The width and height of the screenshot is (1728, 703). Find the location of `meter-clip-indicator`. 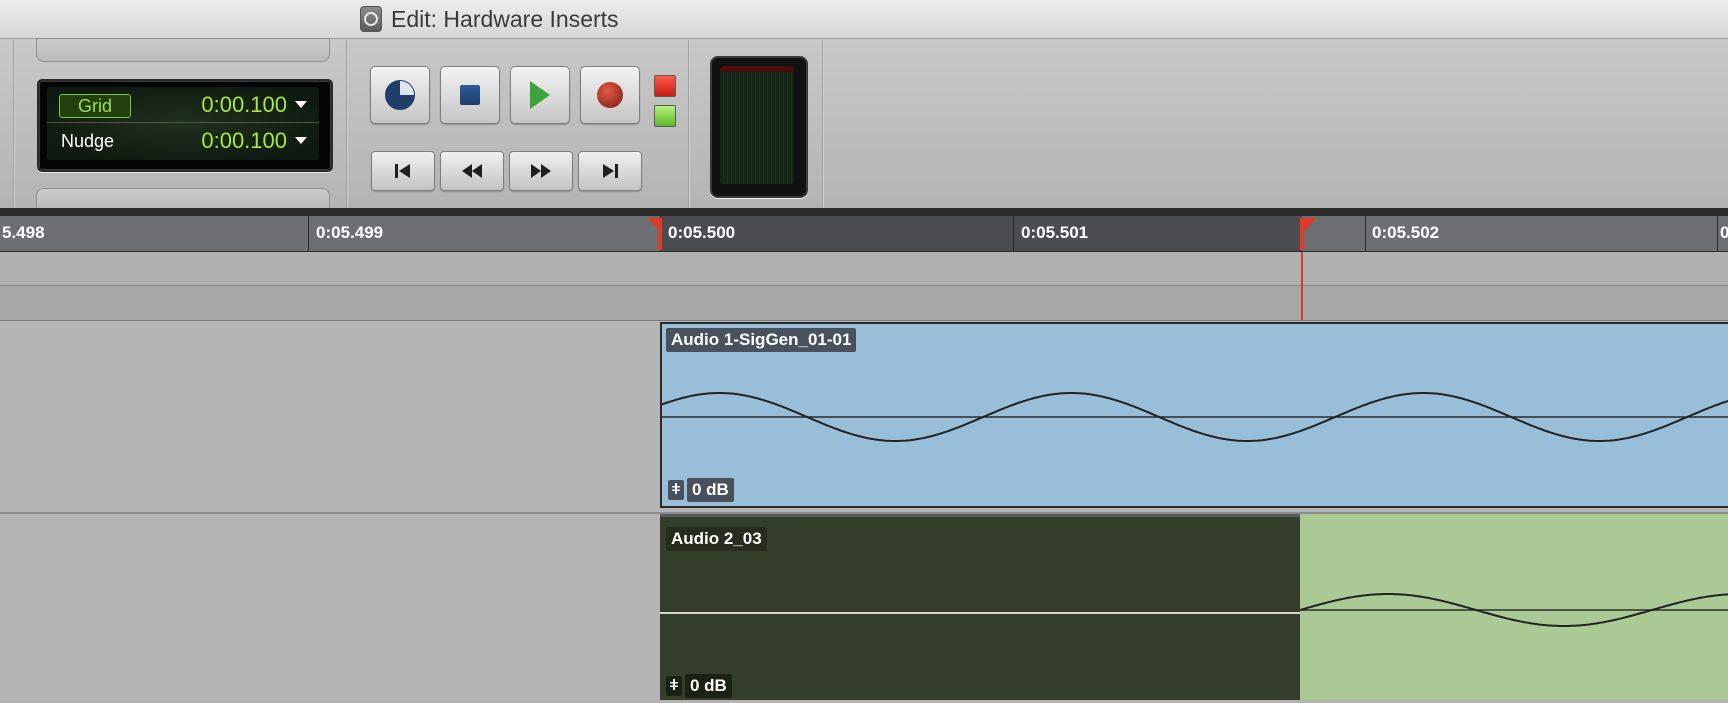

meter-clip-indicator is located at coordinates (757, 69).